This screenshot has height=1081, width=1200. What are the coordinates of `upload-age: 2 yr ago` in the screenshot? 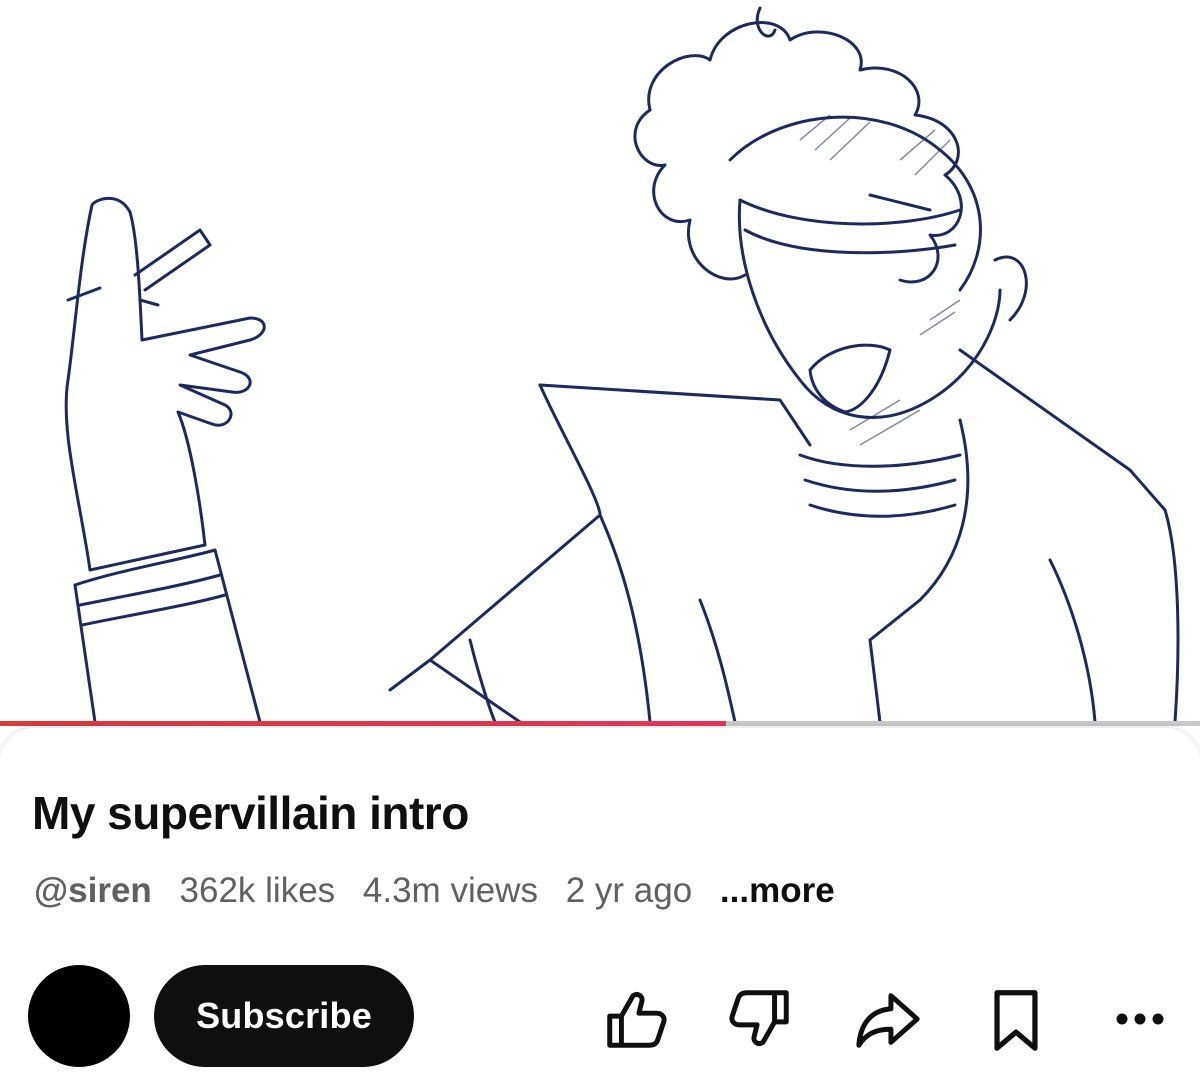 It's located at (629, 890).